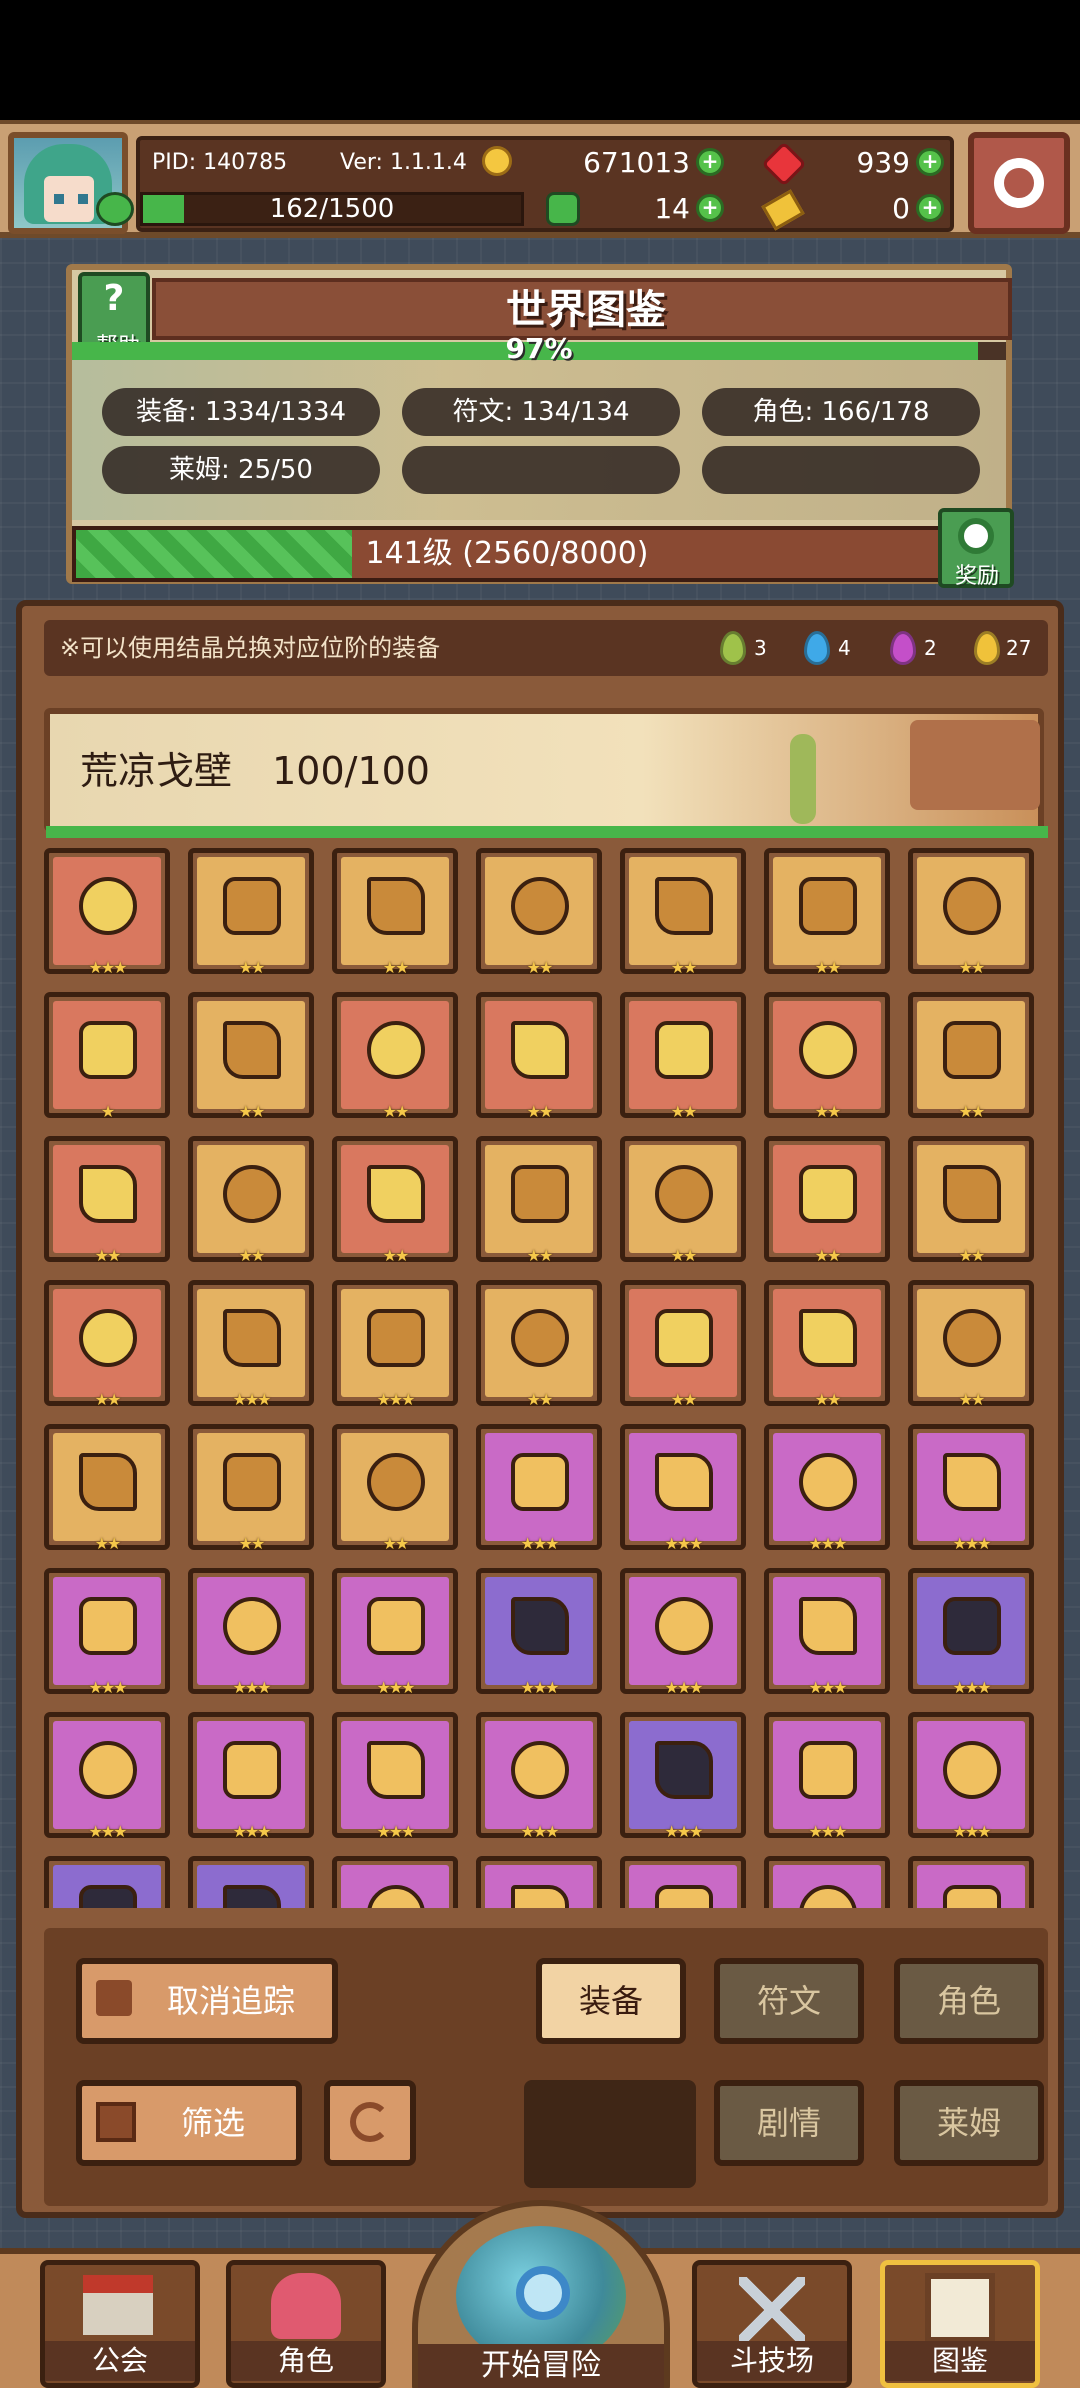 The width and height of the screenshot is (1080, 2388). What do you see at coordinates (212, 2123) in the screenshot?
I see `filter-label: 筛选` at bounding box center [212, 2123].